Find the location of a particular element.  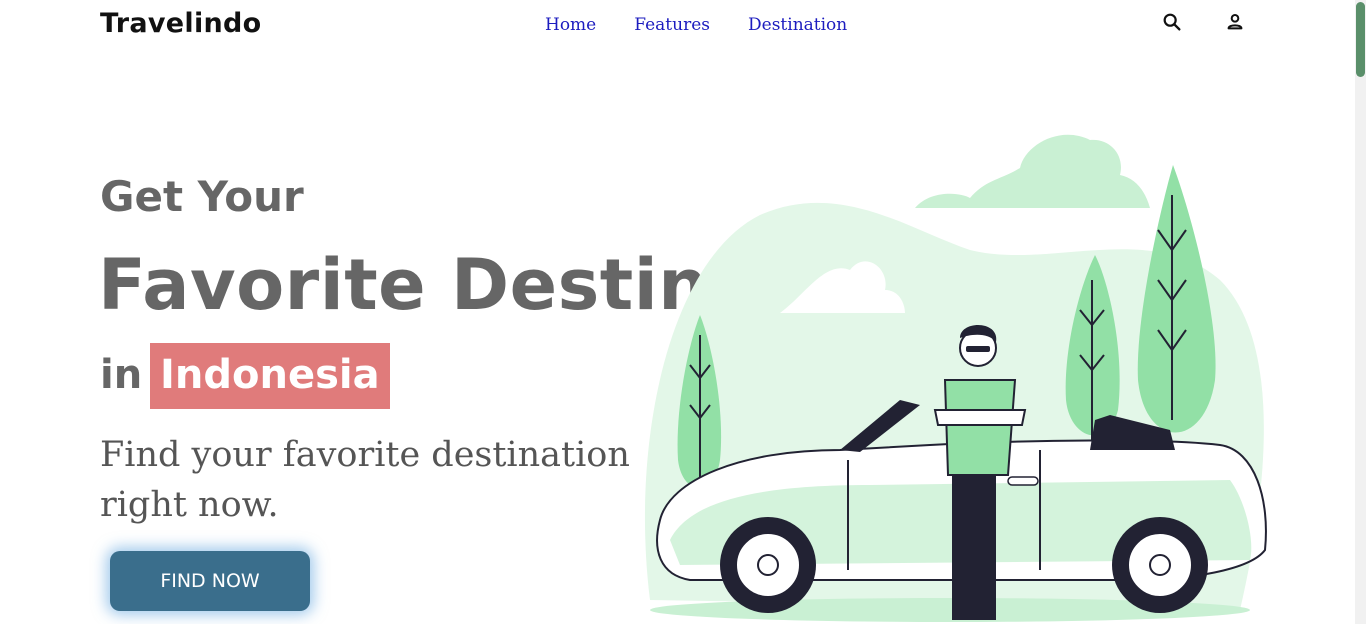

hero-heading-prefix: in is located at coordinates (121, 375).